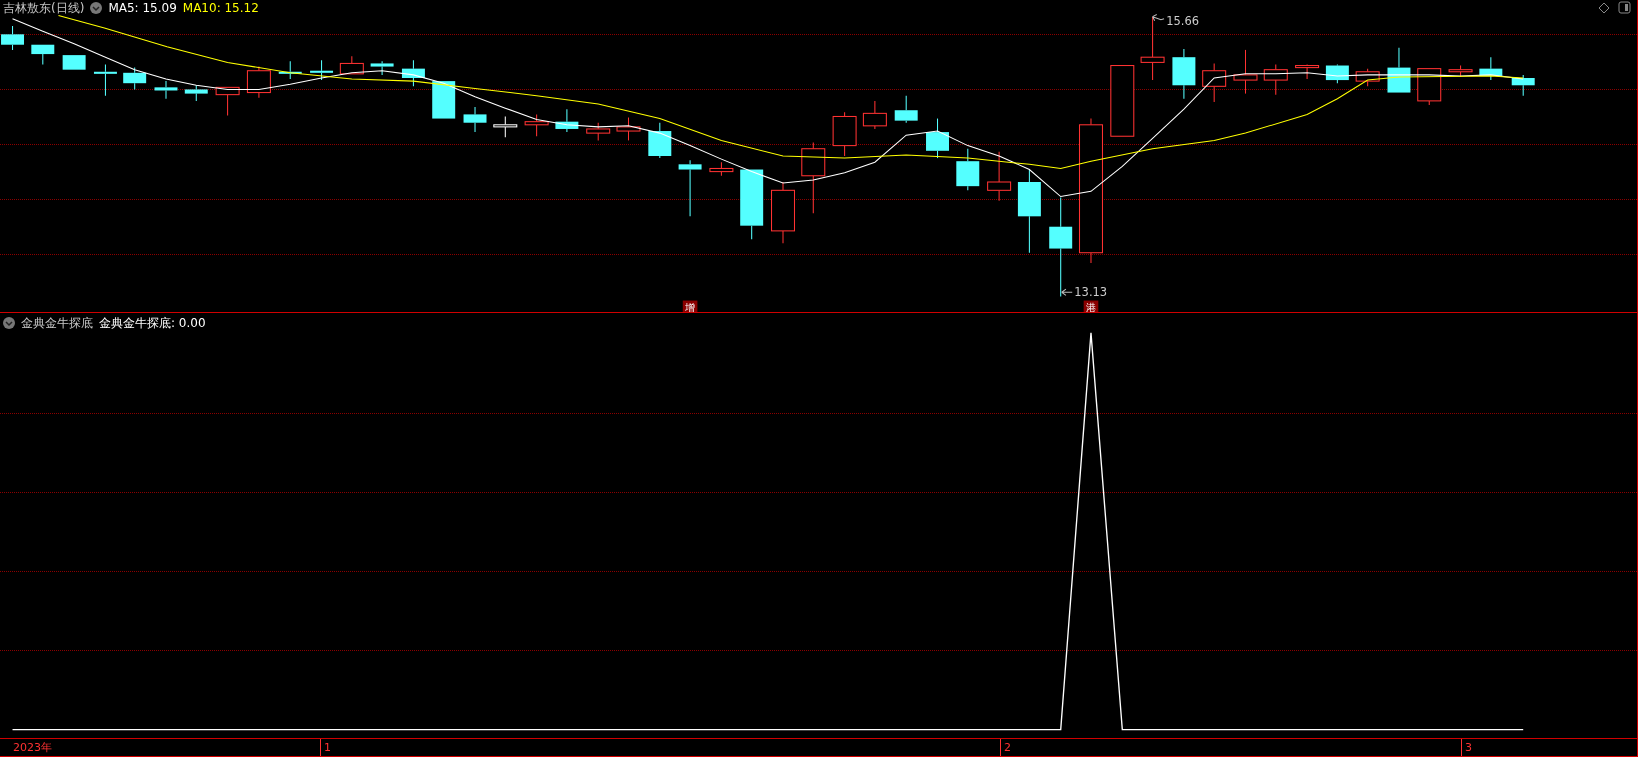  What do you see at coordinates (1091, 306) in the screenshot?
I see `event-marker: 港` at bounding box center [1091, 306].